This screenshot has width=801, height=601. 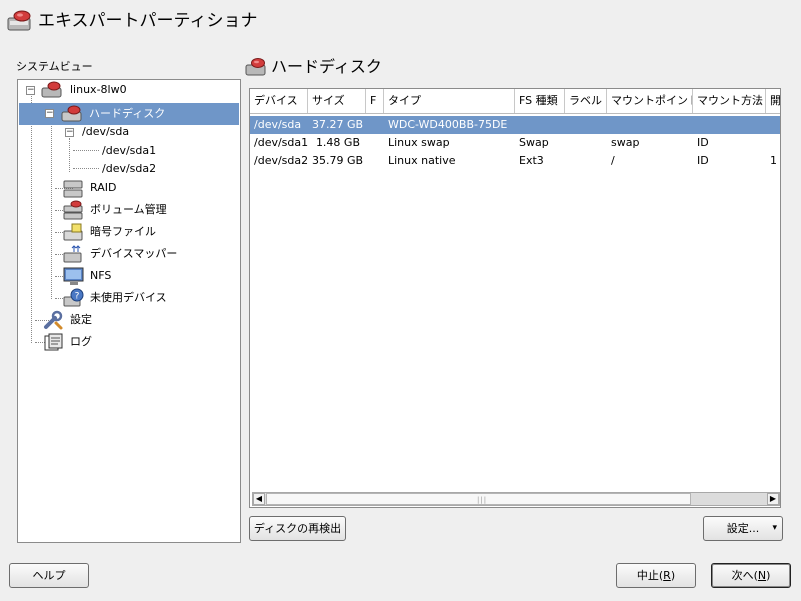 What do you see at coordinates (278, 124) in the screenshot?
I see `cell-device: /dev/sda` at bounding box center [278, 124].